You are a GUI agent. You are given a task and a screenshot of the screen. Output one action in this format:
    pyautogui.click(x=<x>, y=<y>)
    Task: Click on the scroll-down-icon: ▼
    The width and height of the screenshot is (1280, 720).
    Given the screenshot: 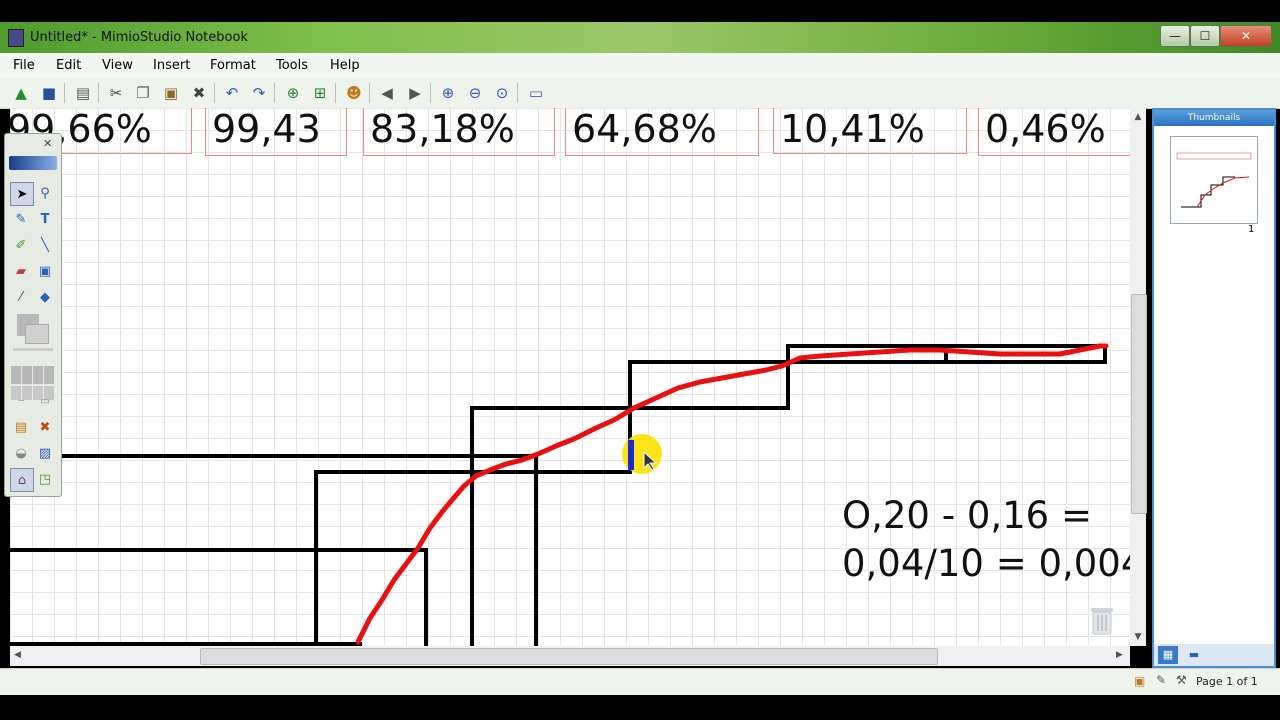 What is the action you would take?
    pyautogui.click(x=1138, y=637)
    